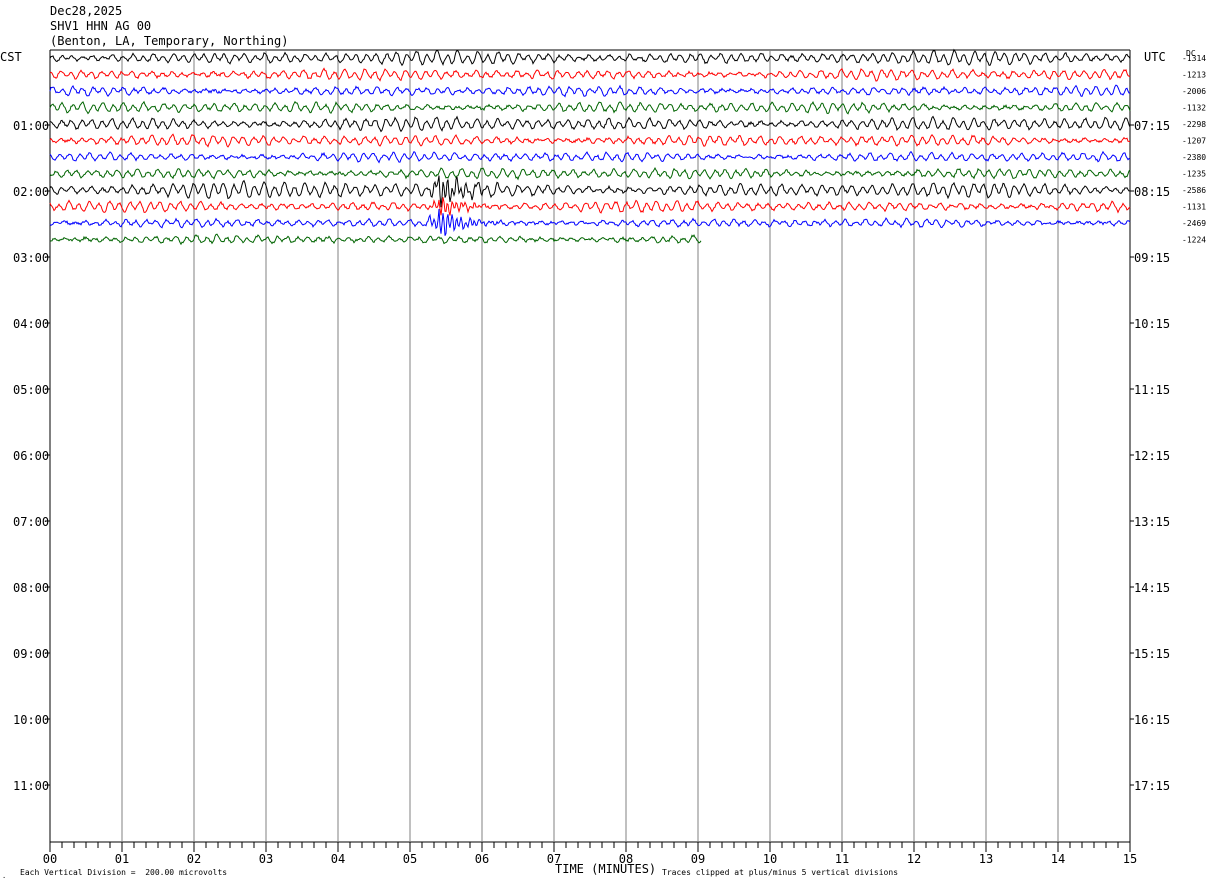  What do you see at coordinates (1194, 223) in the screenshot?
I see `trace-dc-offset-label: -2469` at bounding box center [1194, 223].